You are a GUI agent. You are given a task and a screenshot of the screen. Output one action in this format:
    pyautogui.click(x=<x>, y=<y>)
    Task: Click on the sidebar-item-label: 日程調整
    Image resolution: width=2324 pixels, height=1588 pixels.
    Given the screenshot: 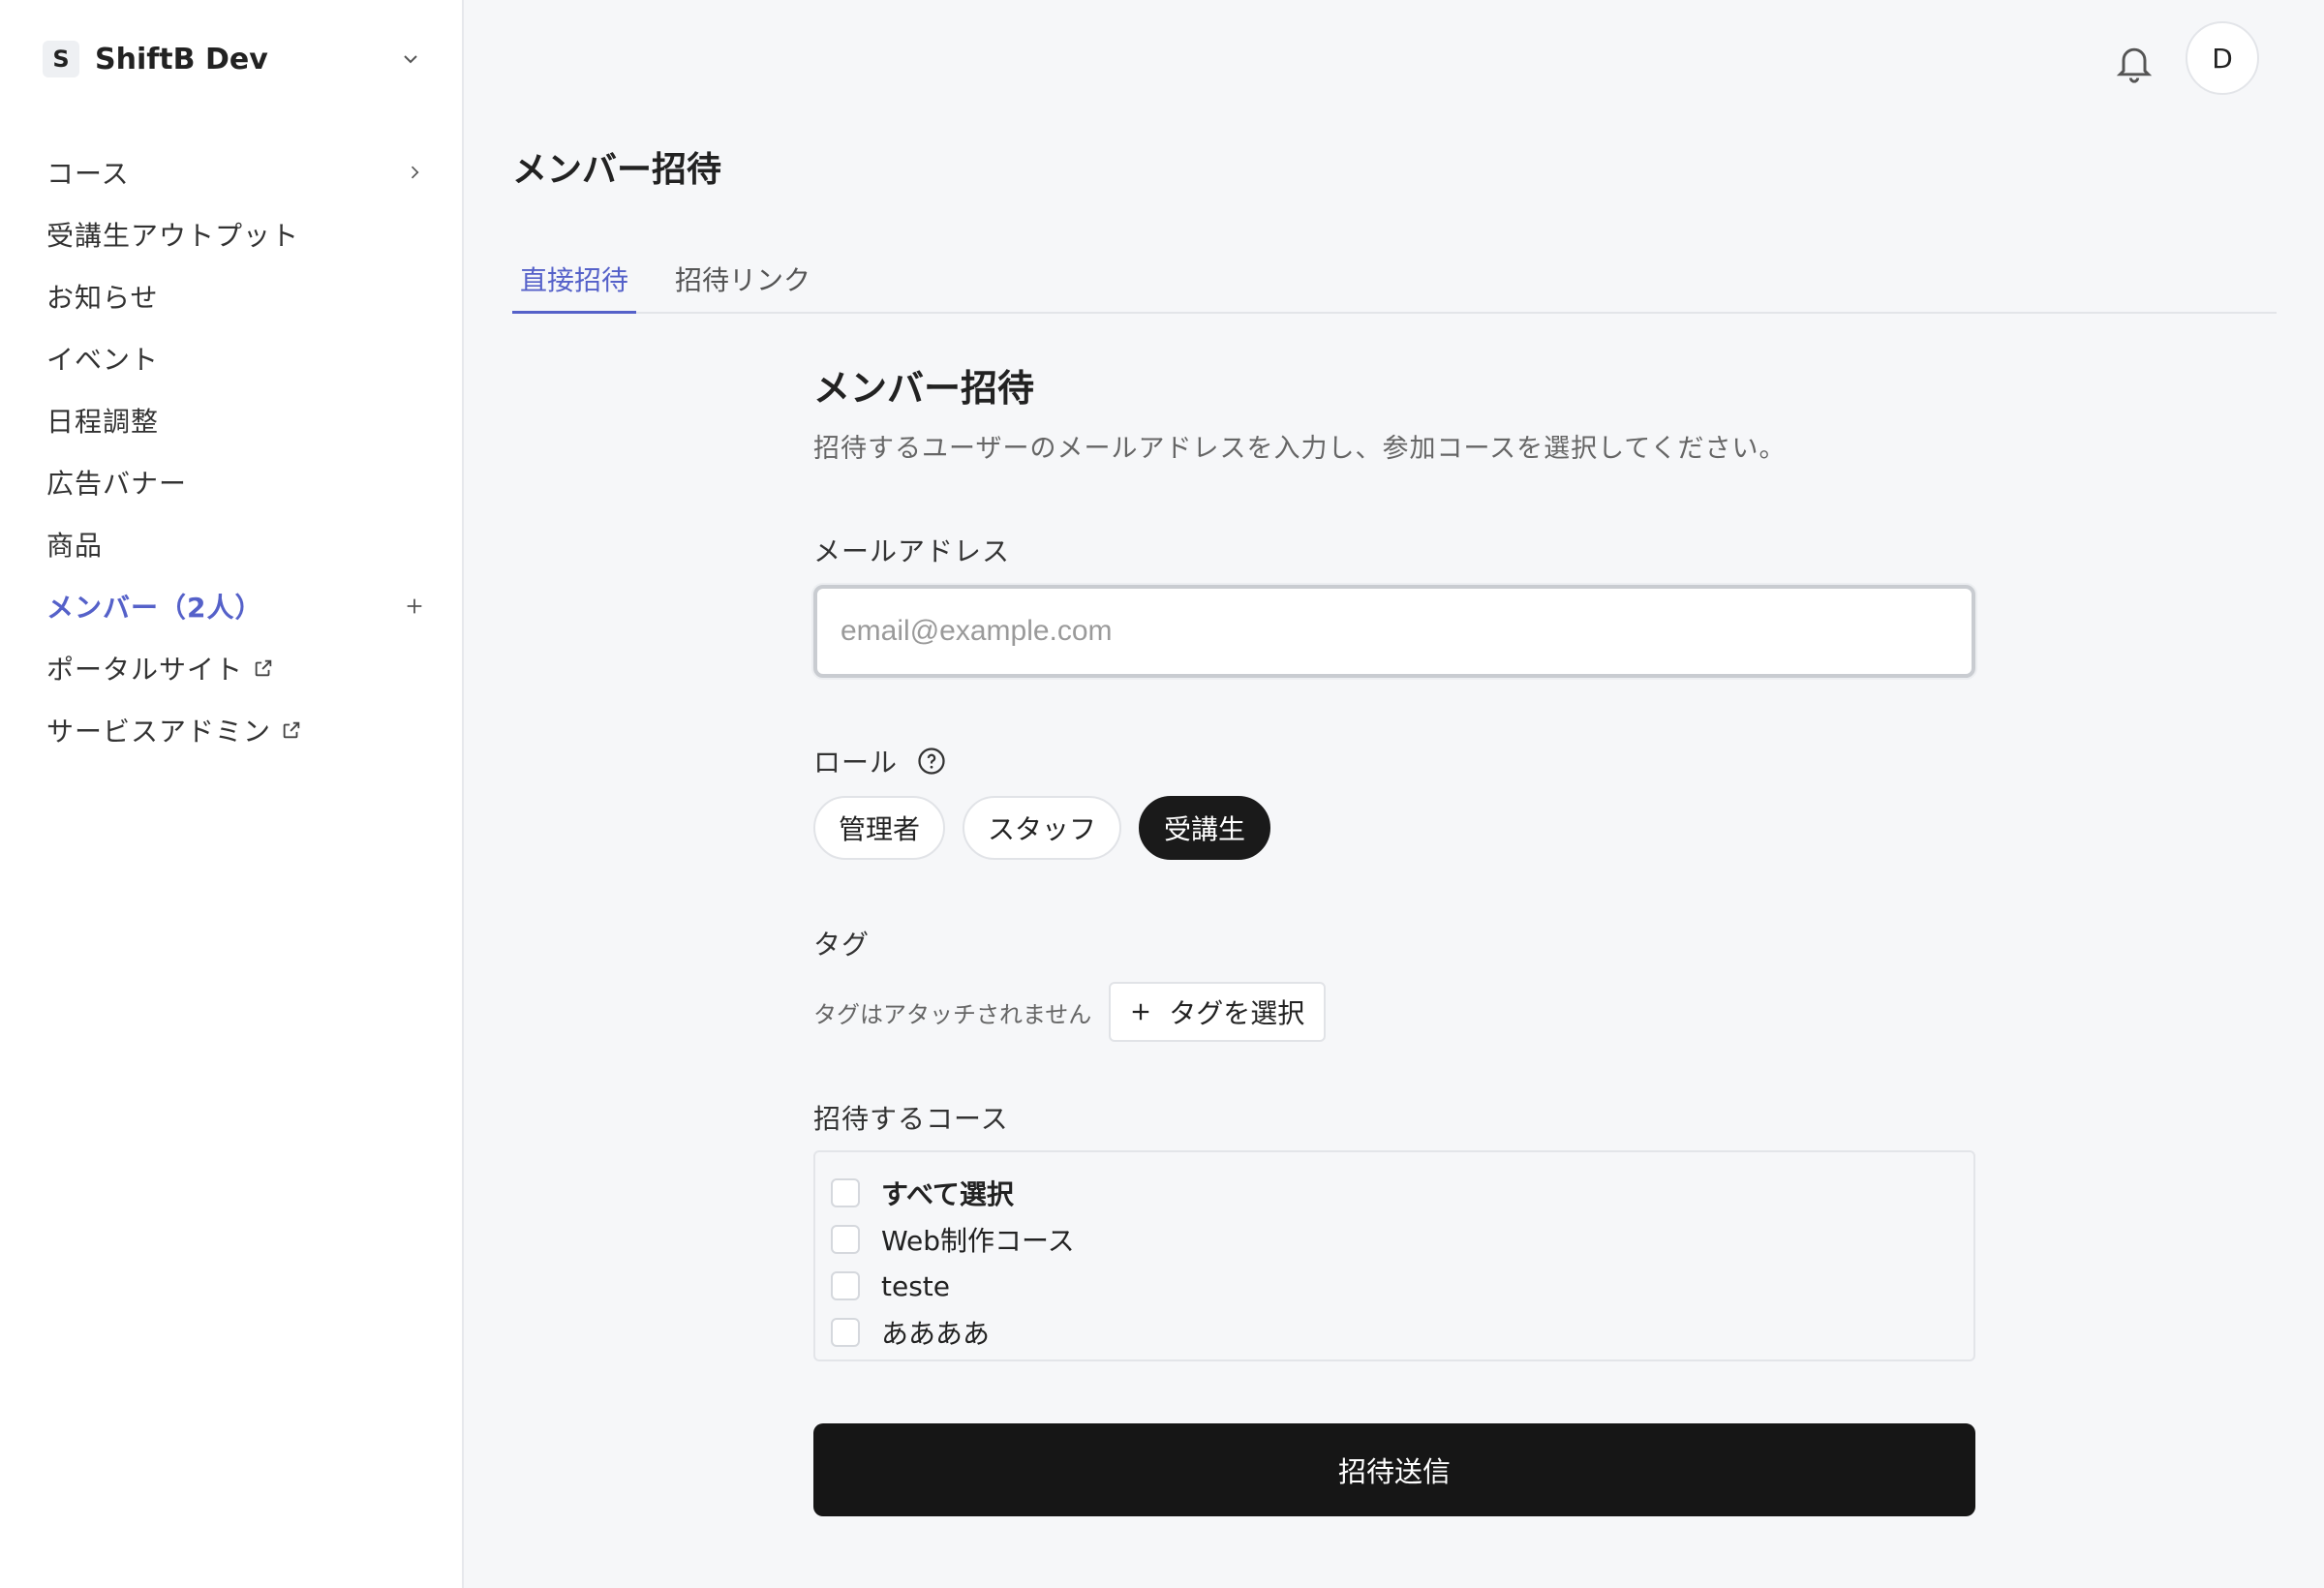 What is the action you would take?
    pyautogui.click(x=103, y=422)
    